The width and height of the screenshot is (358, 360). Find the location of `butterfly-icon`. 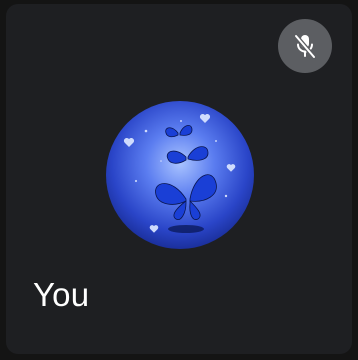

butterfly-icon is located at coordinates (186, 172).